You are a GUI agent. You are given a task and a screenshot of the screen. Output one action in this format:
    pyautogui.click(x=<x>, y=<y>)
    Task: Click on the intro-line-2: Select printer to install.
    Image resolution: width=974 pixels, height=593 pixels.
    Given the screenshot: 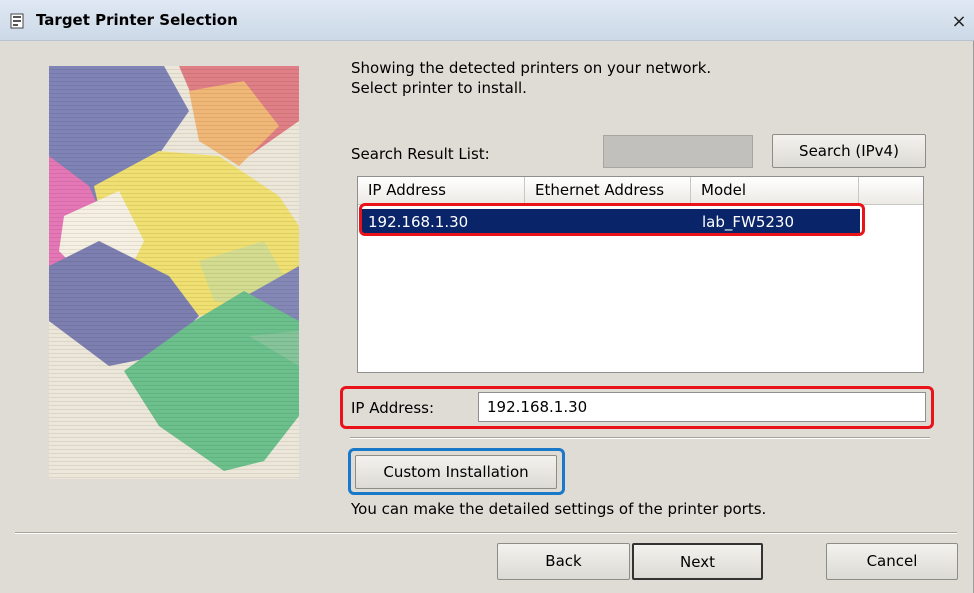 What is the action you would take?
    pyautogui.click(x=439, y=88)
    